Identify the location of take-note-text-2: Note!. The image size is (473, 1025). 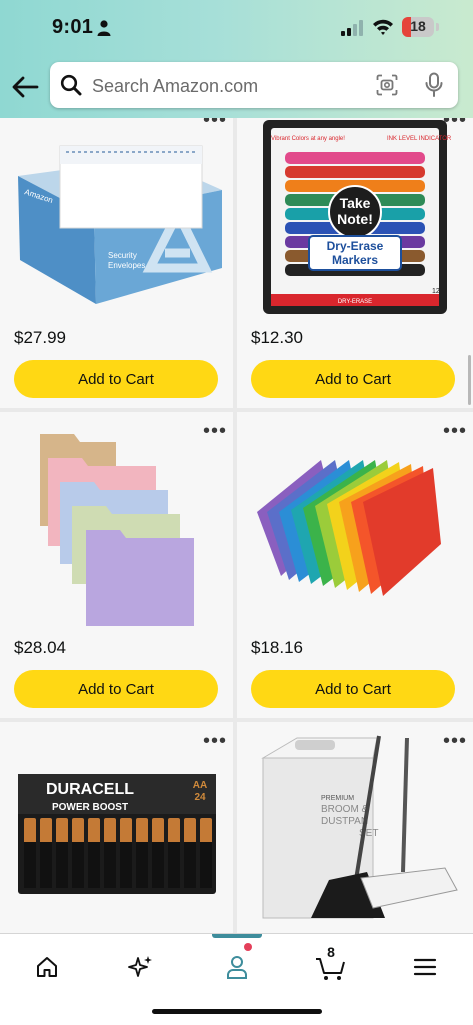
(355, 219).